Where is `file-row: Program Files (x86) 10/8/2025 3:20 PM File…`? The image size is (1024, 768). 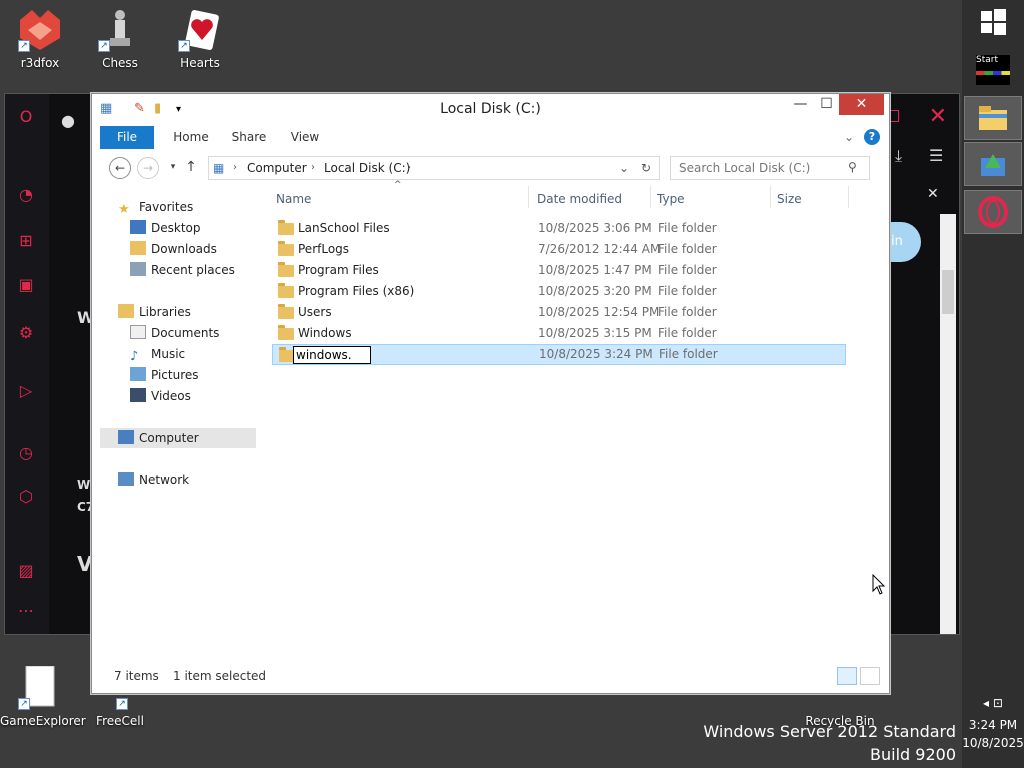 file-row: Program Files (x86) 10/8/2025 3:20 PM File… is located at coordinates (559, 291).